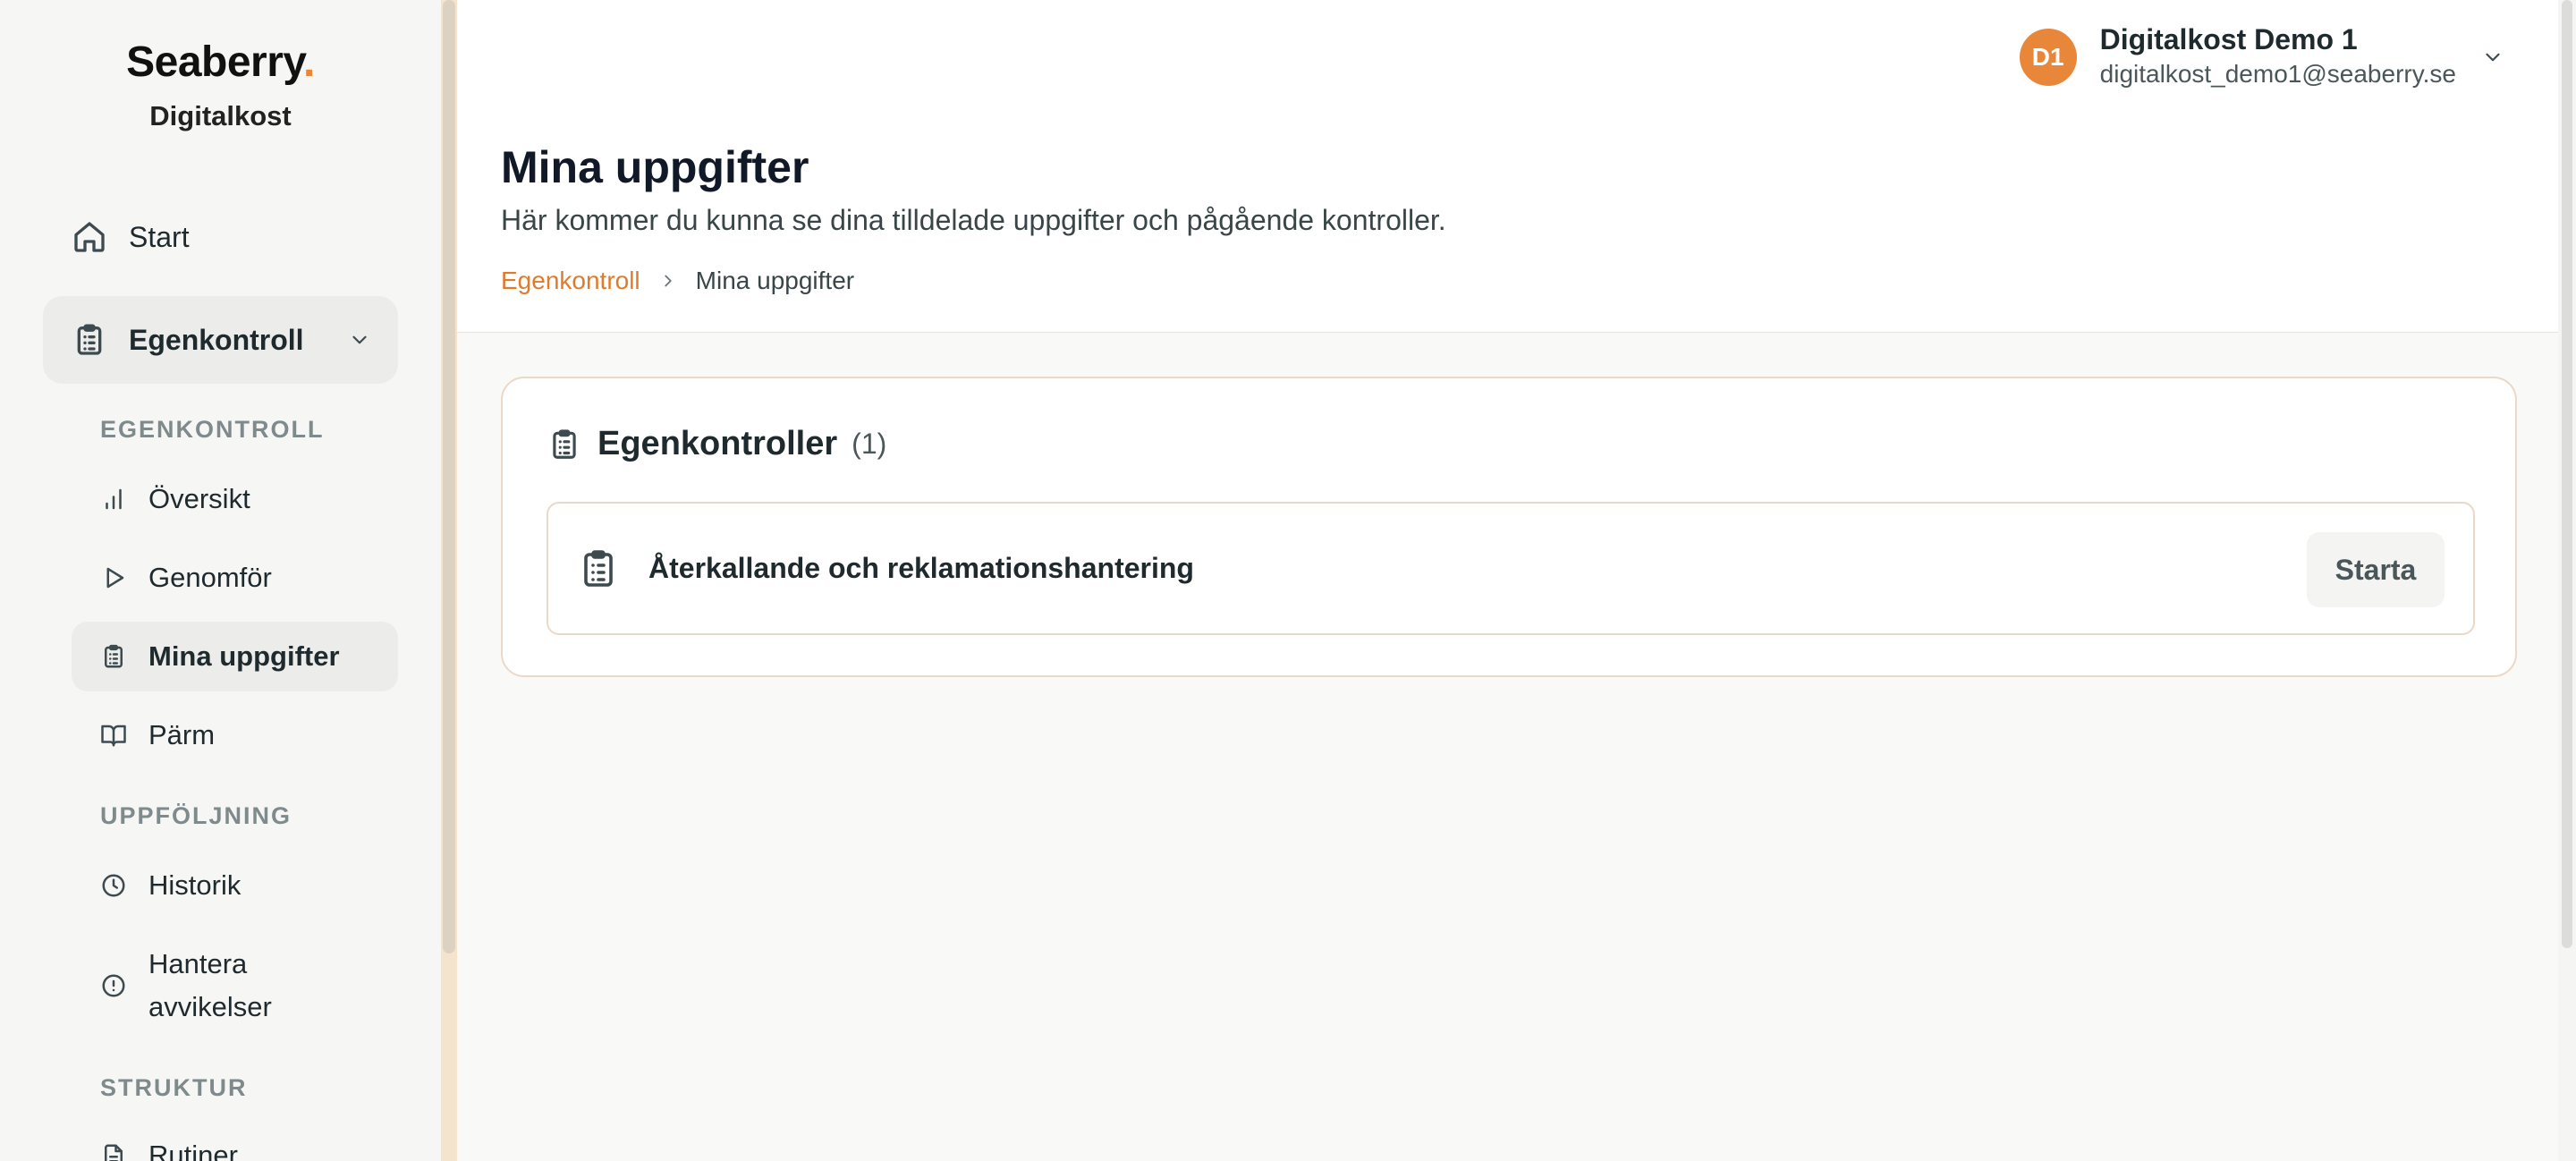 The height and width of the screenshot is (1161, 2576). What do you see at coordinates (677, 281) in the screenshot?
I see `breadcrumb: Egenkontroll Mina uppgifter` at bounding box center [677, 281].